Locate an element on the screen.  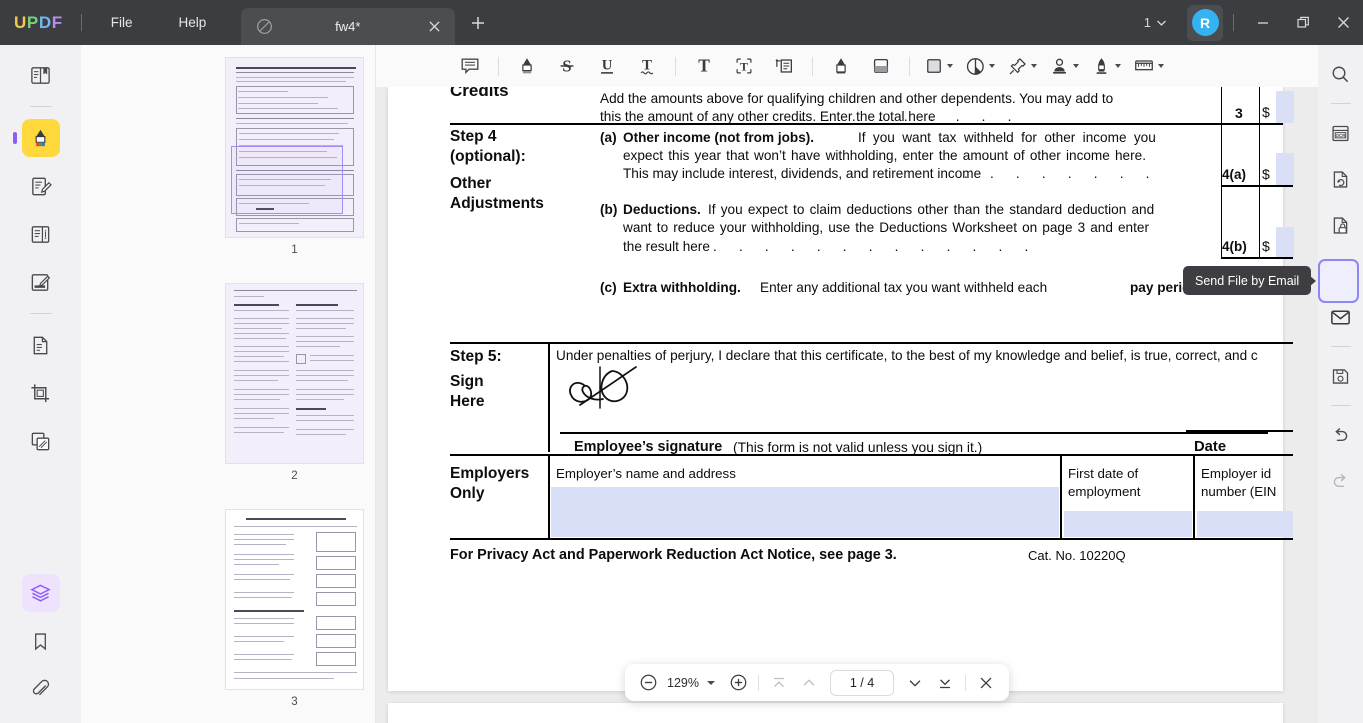
doc-step5-line-3: Here is located at coordinates (467, 401).